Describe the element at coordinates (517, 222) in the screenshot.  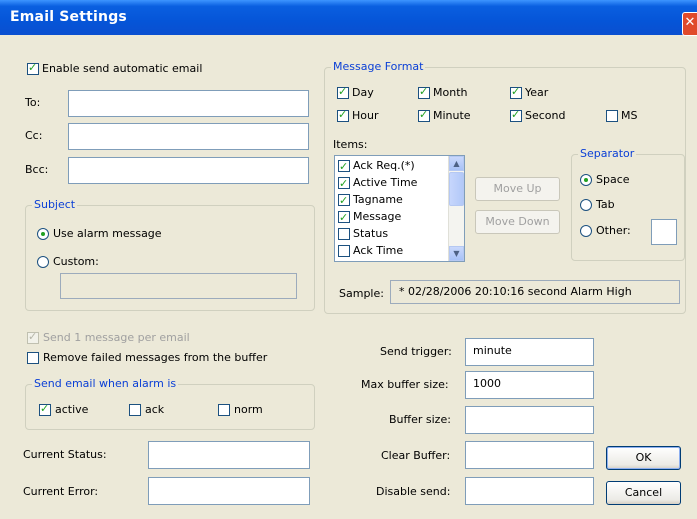
I see `move-down-button: Move Down` at that location.